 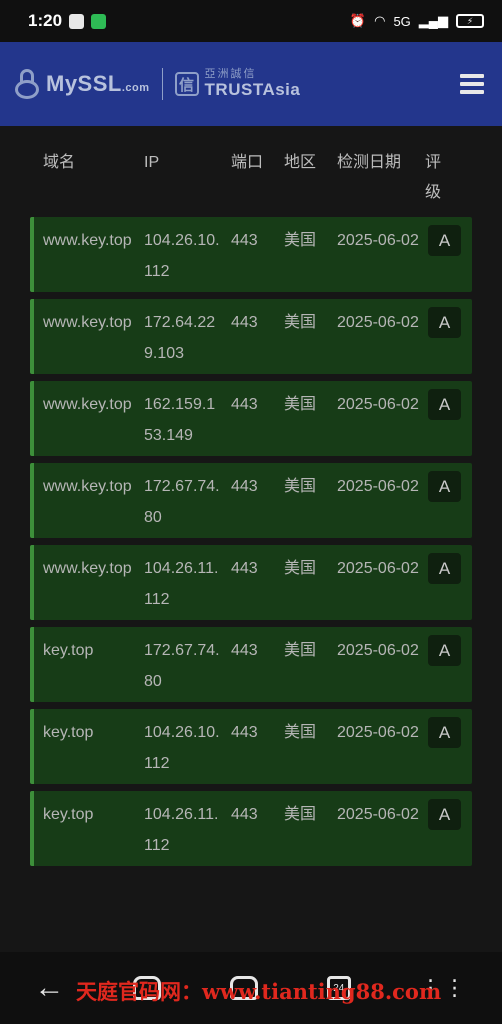 I want to click on wechat-notification-icon, so click(x=99, y=21).